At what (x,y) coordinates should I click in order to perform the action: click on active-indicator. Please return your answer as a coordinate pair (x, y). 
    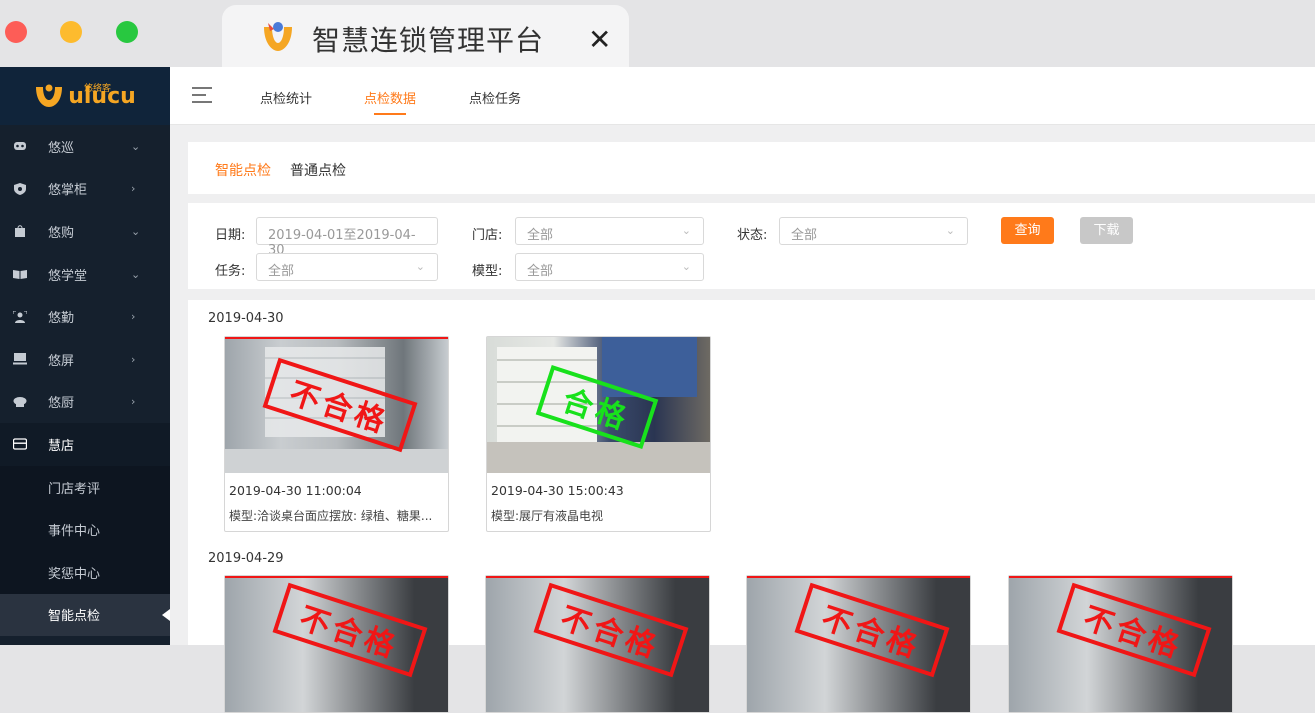
    Looking at the image, I should click on (166, 614).